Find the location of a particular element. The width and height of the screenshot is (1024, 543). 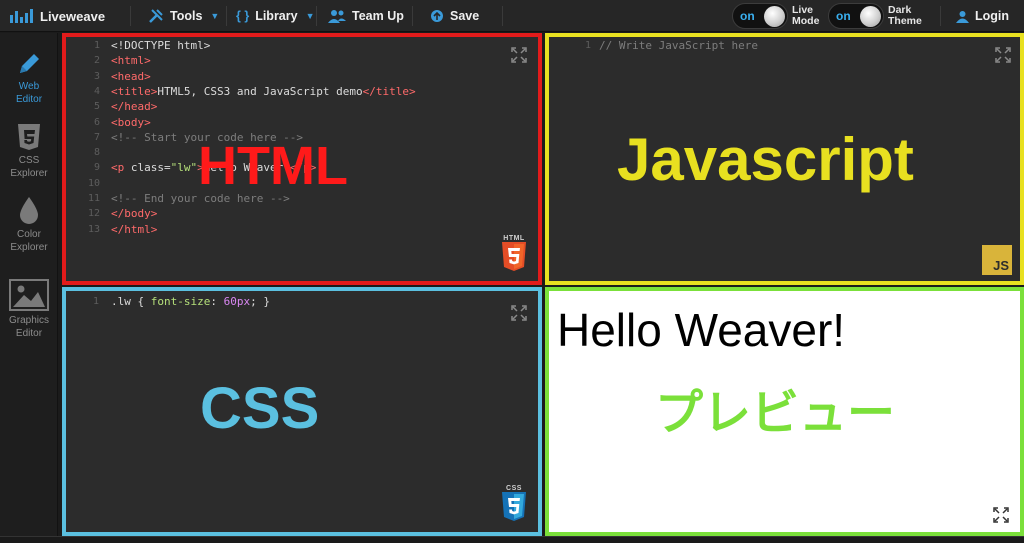

line-number: 11 is located at coordinates (93, 198).